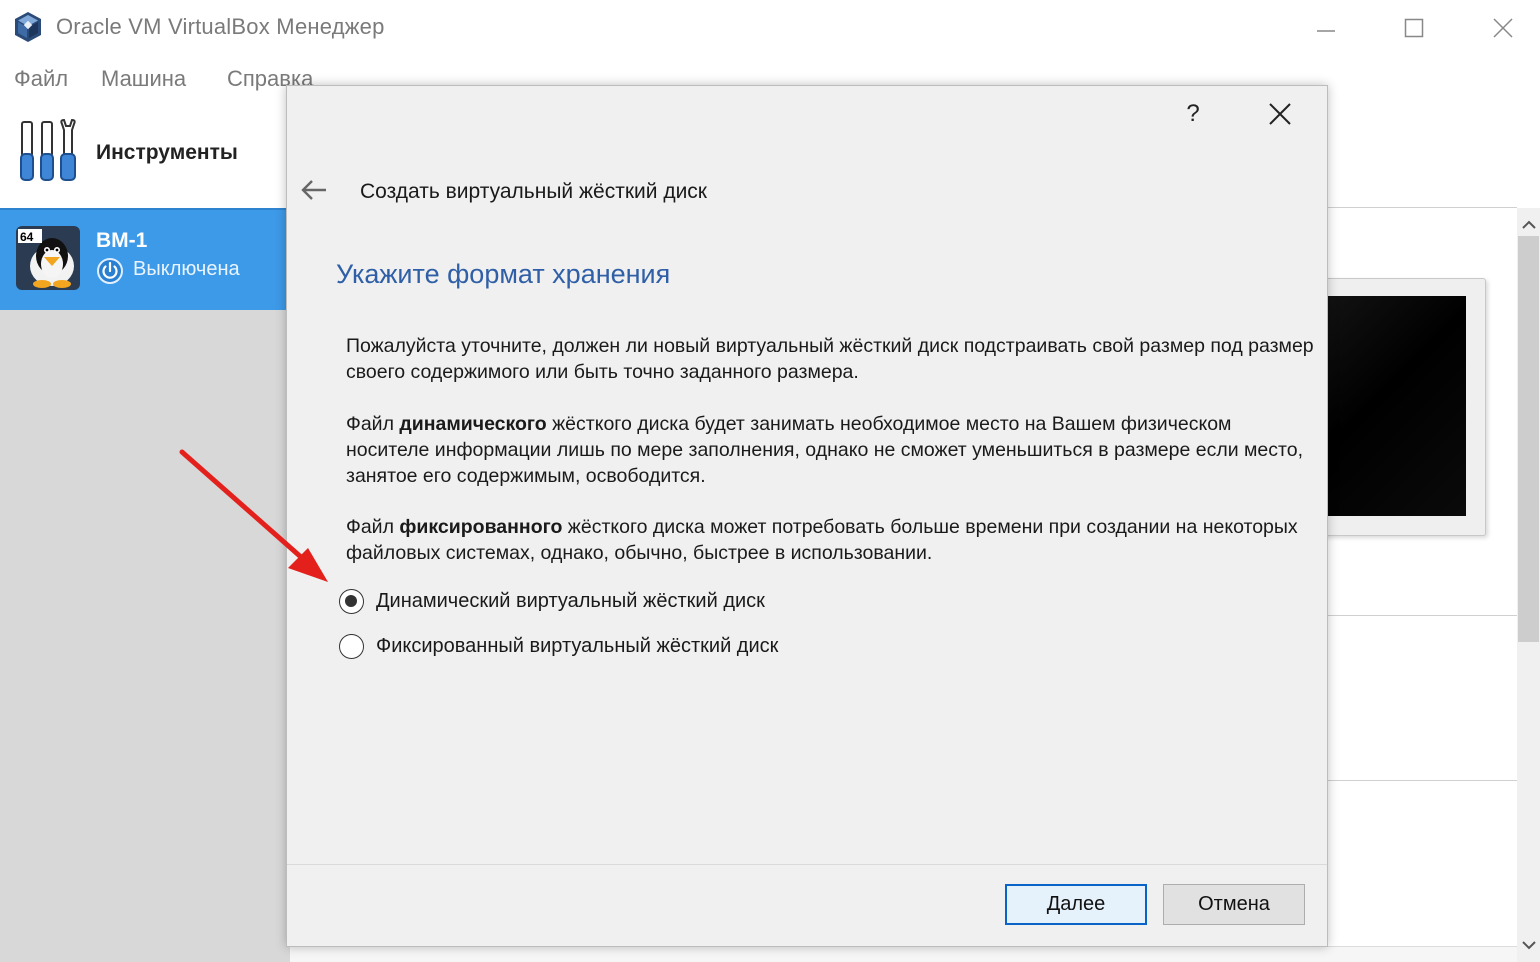  I want to click on window-title: Oracle VM VirtualBox Менеджер, so click(220, 26).